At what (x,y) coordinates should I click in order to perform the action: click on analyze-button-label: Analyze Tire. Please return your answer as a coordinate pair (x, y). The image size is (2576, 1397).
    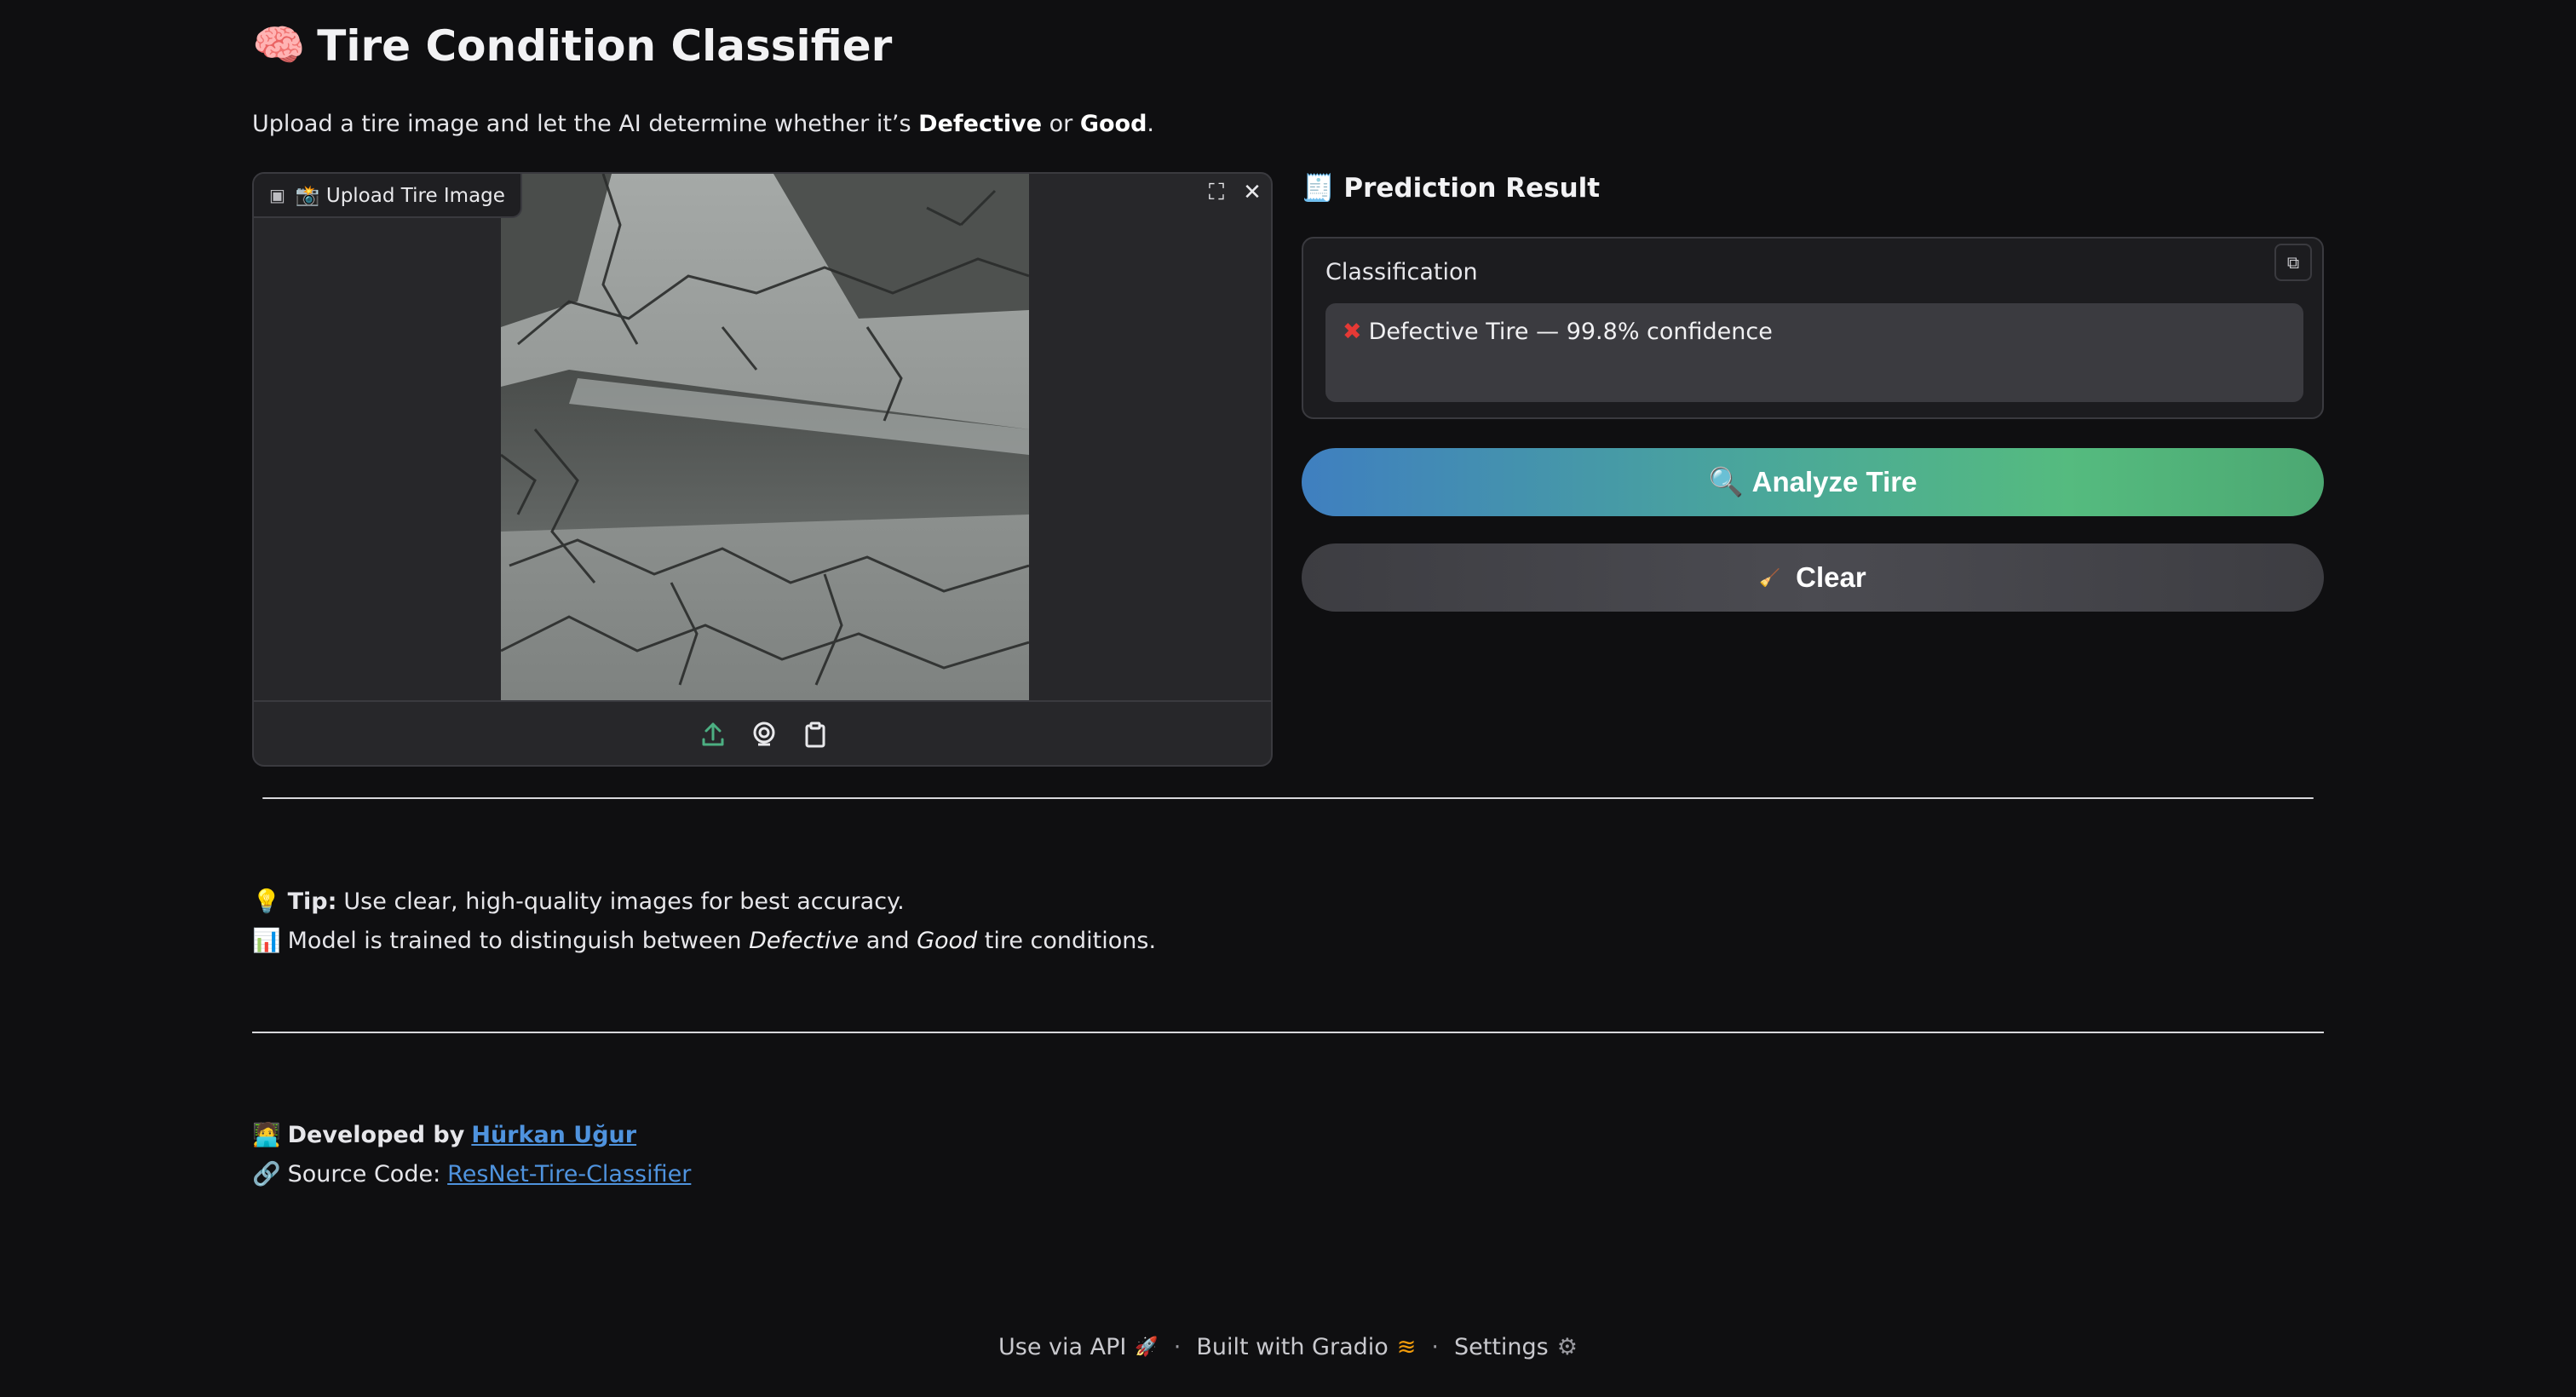
    Looking at the image, I should click on (1835, 481).